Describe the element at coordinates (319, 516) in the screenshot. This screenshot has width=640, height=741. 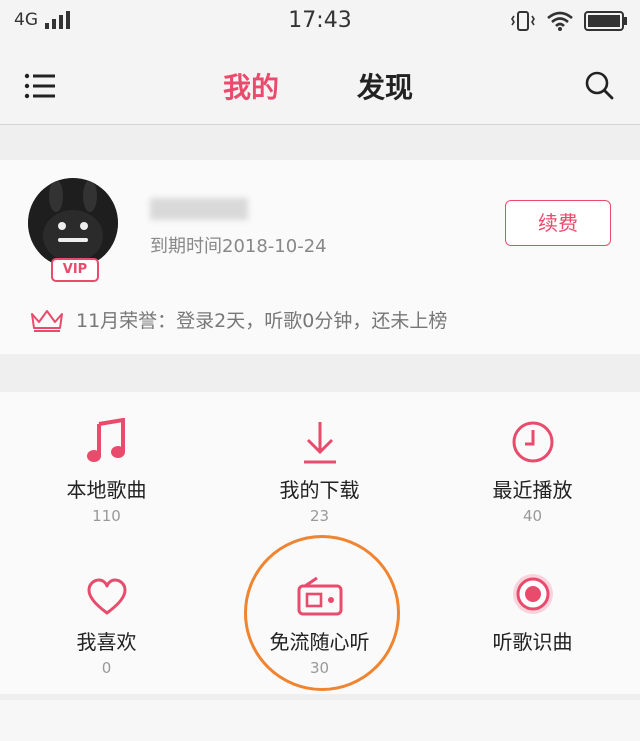
I see `grid-item-count: 23` at that location.